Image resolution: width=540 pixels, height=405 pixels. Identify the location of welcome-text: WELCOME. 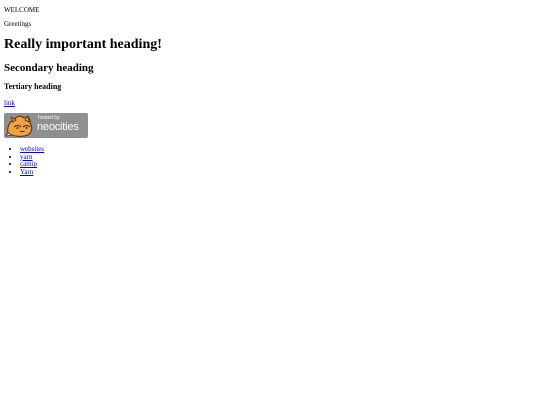
(22, 10).